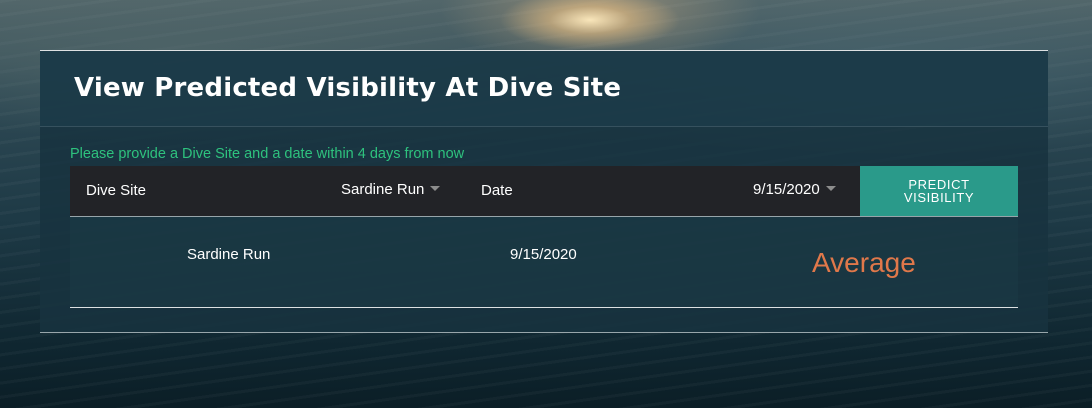  What do you see at coordinates (348, 88) in the screenshot?
I see `page-title: View Predicted Visibility At Dive Site` at bounding box center [348, 88].